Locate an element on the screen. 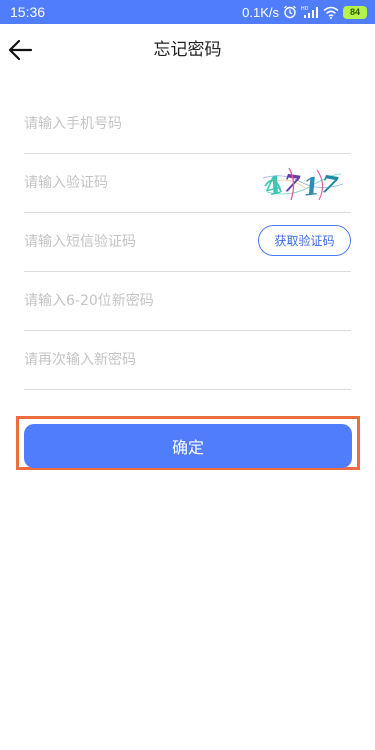 This screenshot has height=750, width=375. battery-icon: 84 is located at coordinates (355, 12).